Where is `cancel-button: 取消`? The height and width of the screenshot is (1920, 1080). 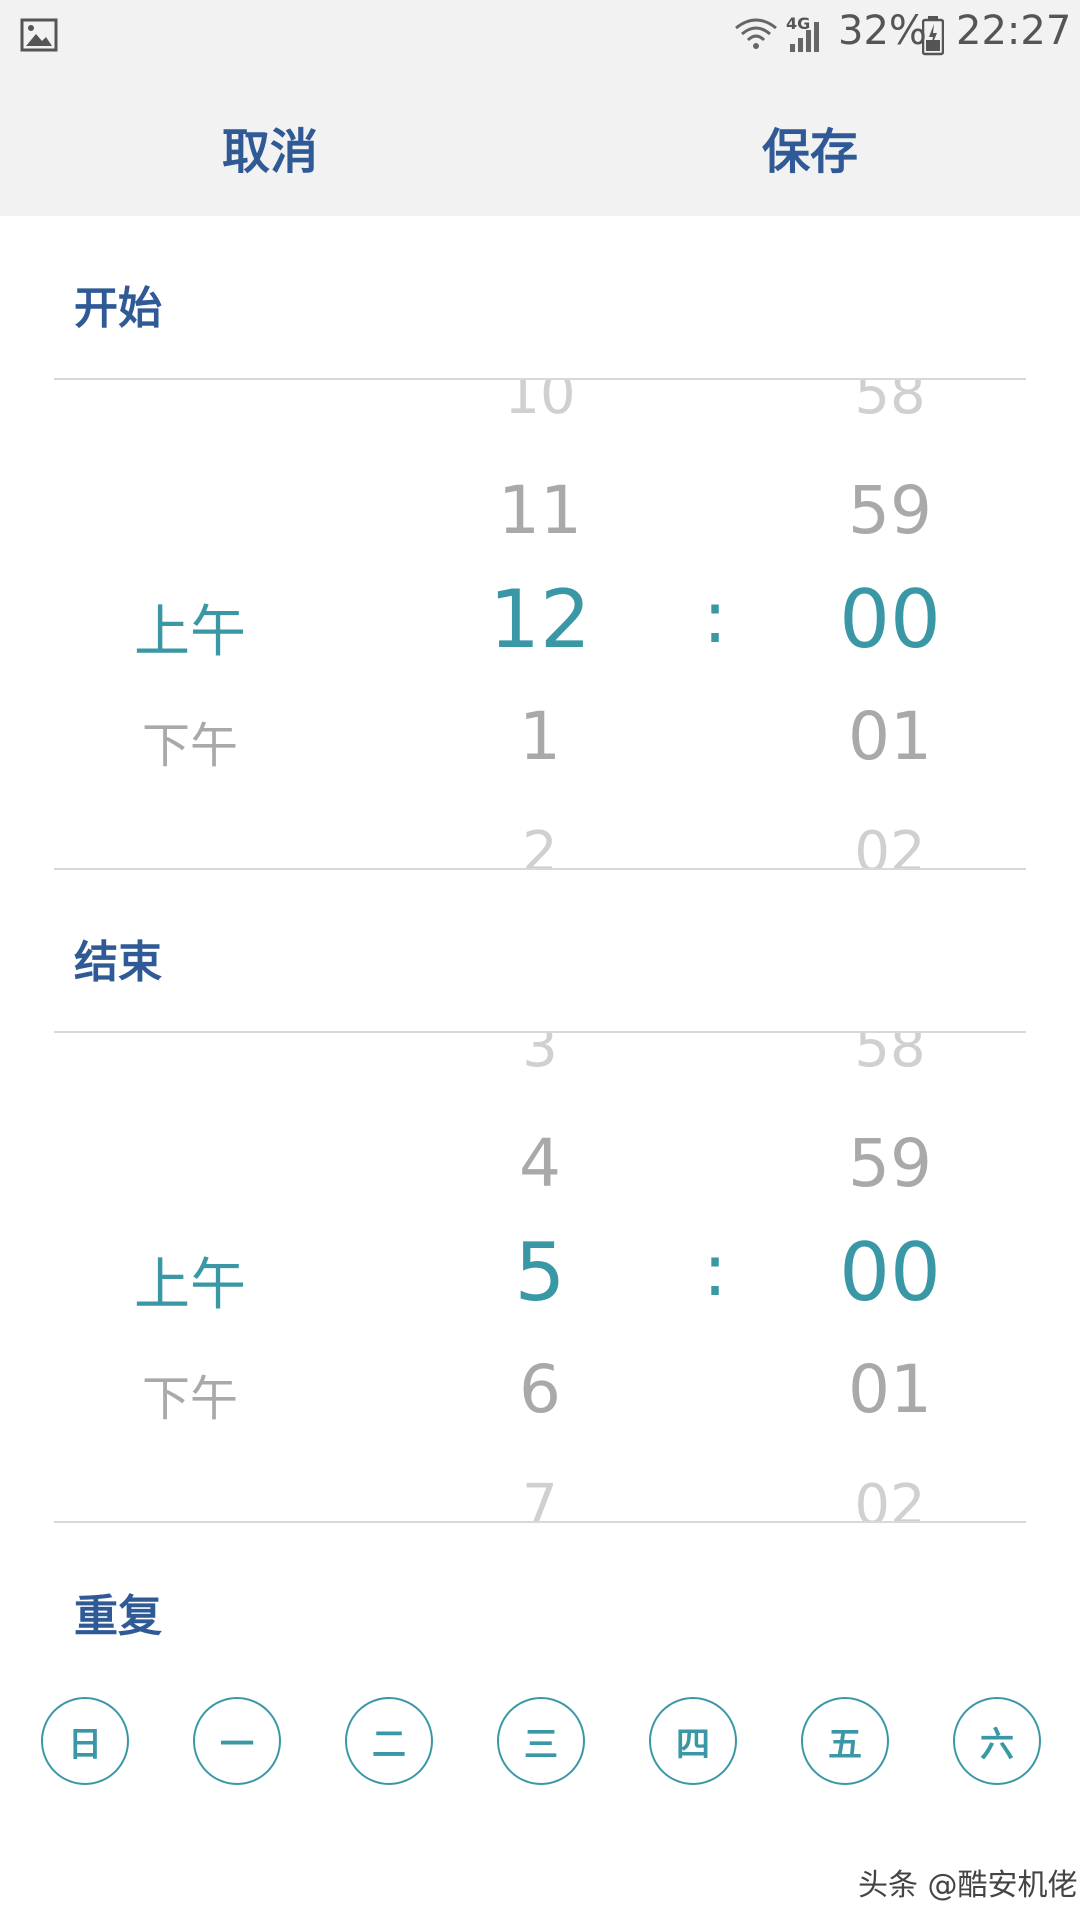 cancel-button: 取消 is located at coordinates (270, 147).